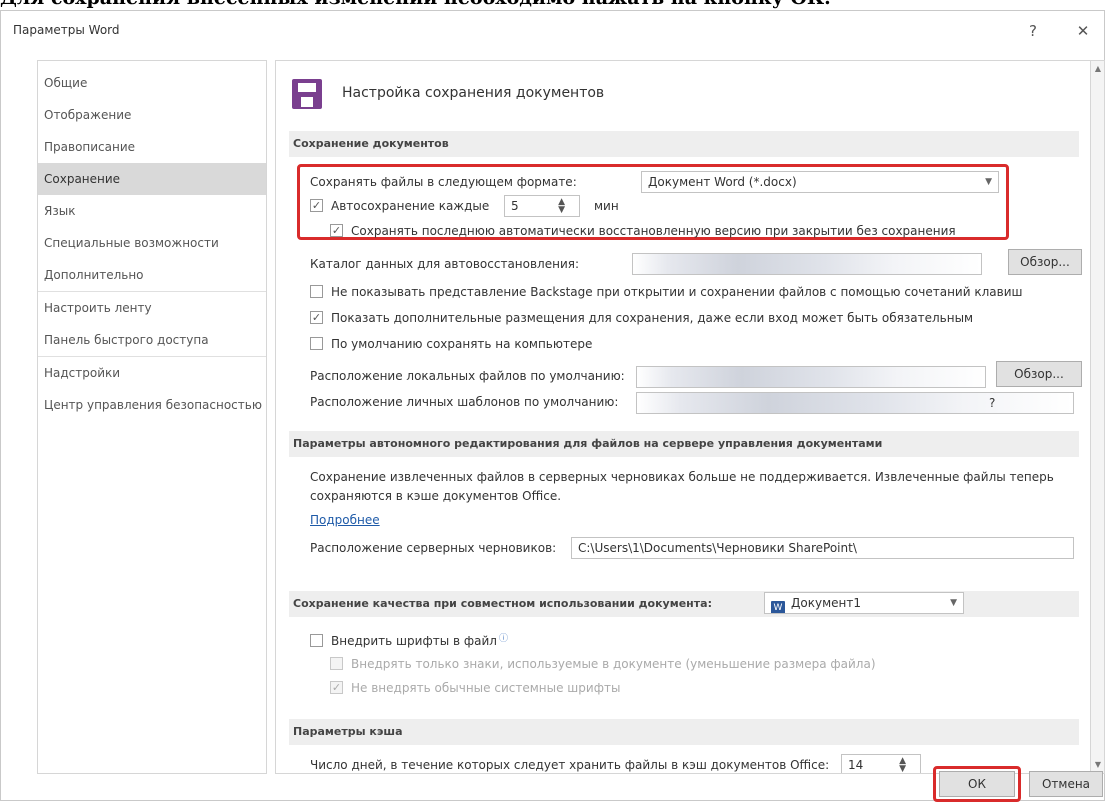 The image size is (1105, 802). What do you see at coordinates (66, 30) in the screenshot?
I see `window-title: Параметры Word` at bounding box center [66, 30].